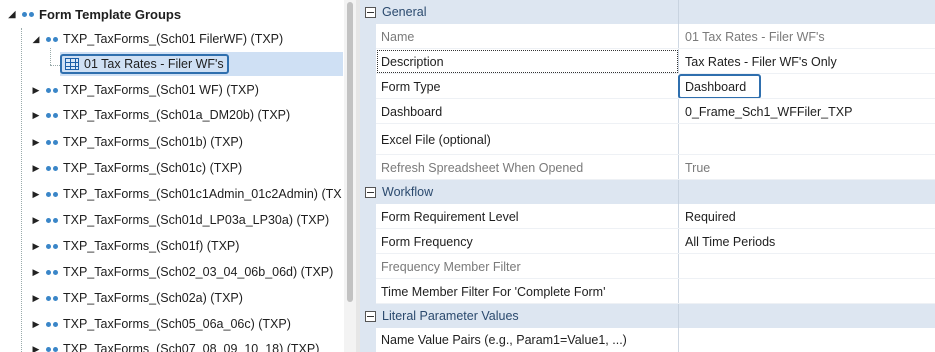 Image resolution: width=935 pixels, height=352 pixels. Describe the element at coordinates (647, 167) in the screenshot. I see `property-row-refresh-spreadsheet: Refresh Spreadsheet When Opened True` at that location.